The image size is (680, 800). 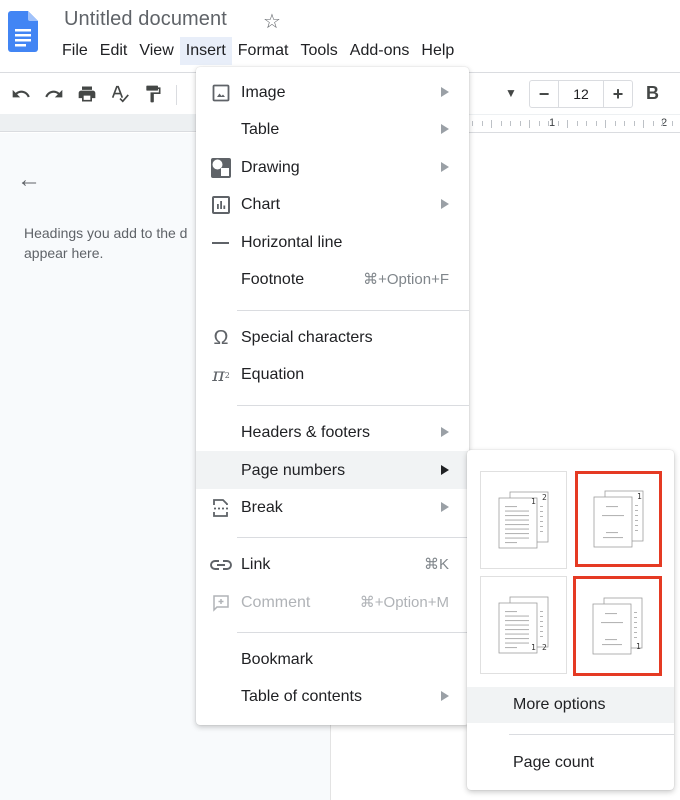 I want to click on decrease-font-size-button: −, so click(x=544, y=94).